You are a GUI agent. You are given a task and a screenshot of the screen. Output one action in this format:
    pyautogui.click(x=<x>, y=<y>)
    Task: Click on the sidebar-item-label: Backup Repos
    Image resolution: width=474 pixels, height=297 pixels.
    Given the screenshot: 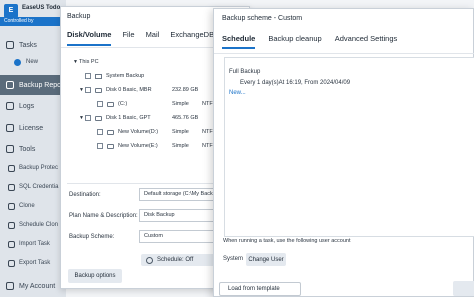 What is the action you would take?
    pyautogui.click(x=42, y=85)
    